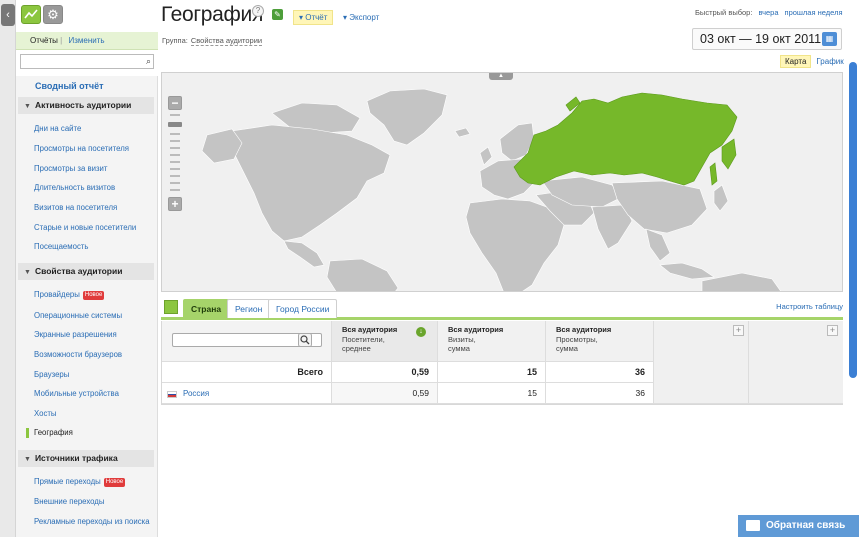 The width and height of the screenshot is (859, 537). Describe the element at coordinates (853, 220) in the screenshot. I see `page-scrollbar` at that location.